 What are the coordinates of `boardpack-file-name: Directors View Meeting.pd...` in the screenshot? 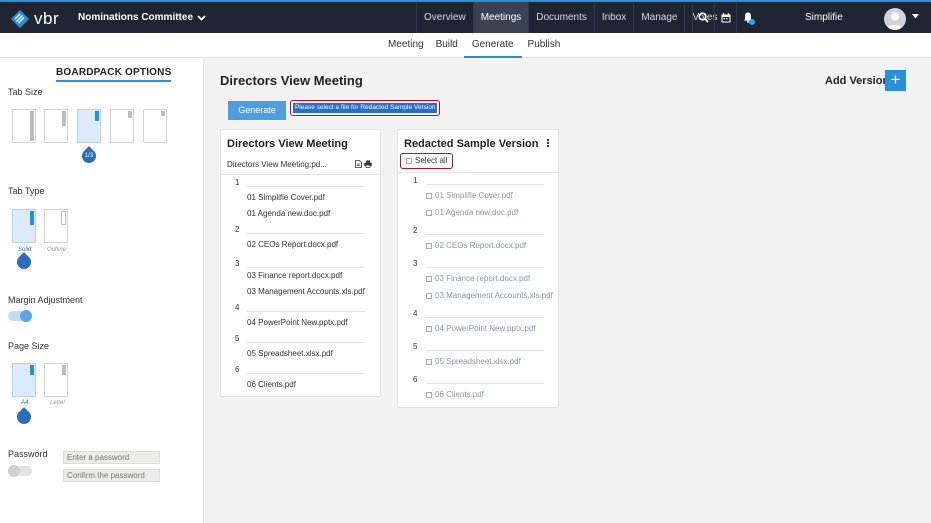 It's located at (277, 164).